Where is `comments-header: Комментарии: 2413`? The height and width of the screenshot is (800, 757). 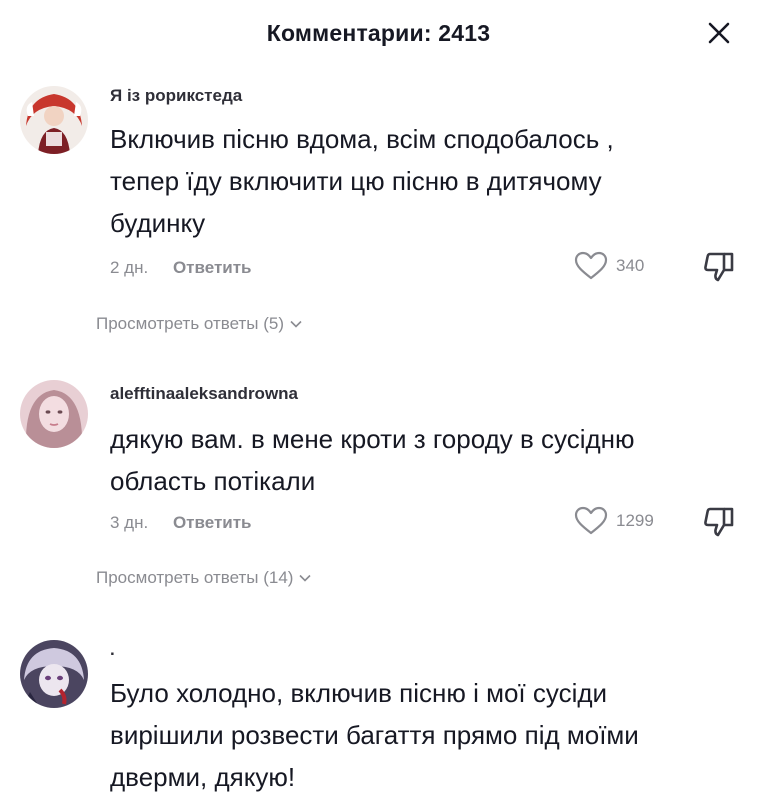 comments-header: Комментарии: 2413 is located at coordinates (378, 34).